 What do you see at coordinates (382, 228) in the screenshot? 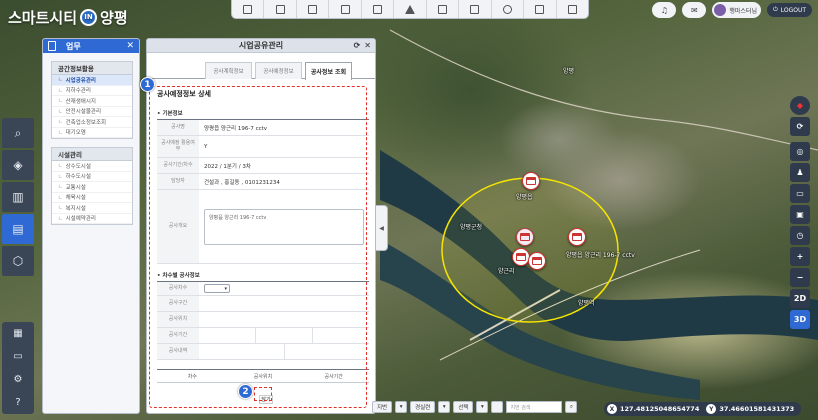
I see `panel-collapse-handle: ◀` at bounding box center [382, 228].